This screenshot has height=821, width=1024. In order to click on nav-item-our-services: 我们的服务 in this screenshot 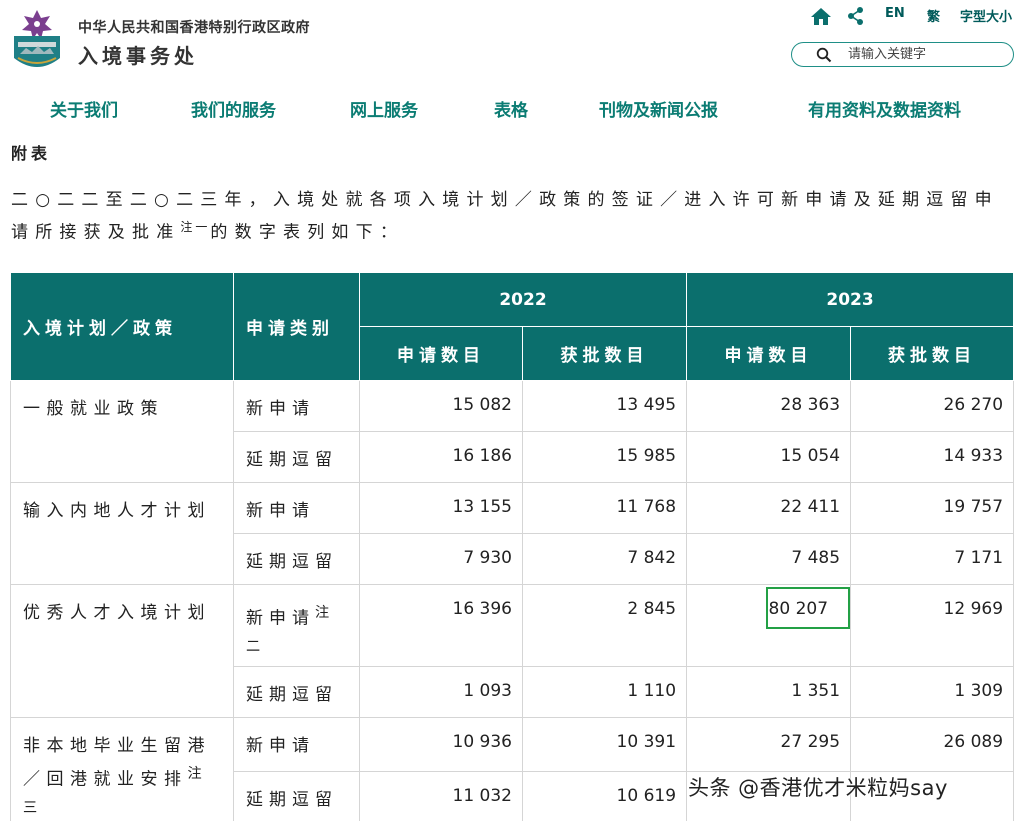, I will do `click(233, 108)`.